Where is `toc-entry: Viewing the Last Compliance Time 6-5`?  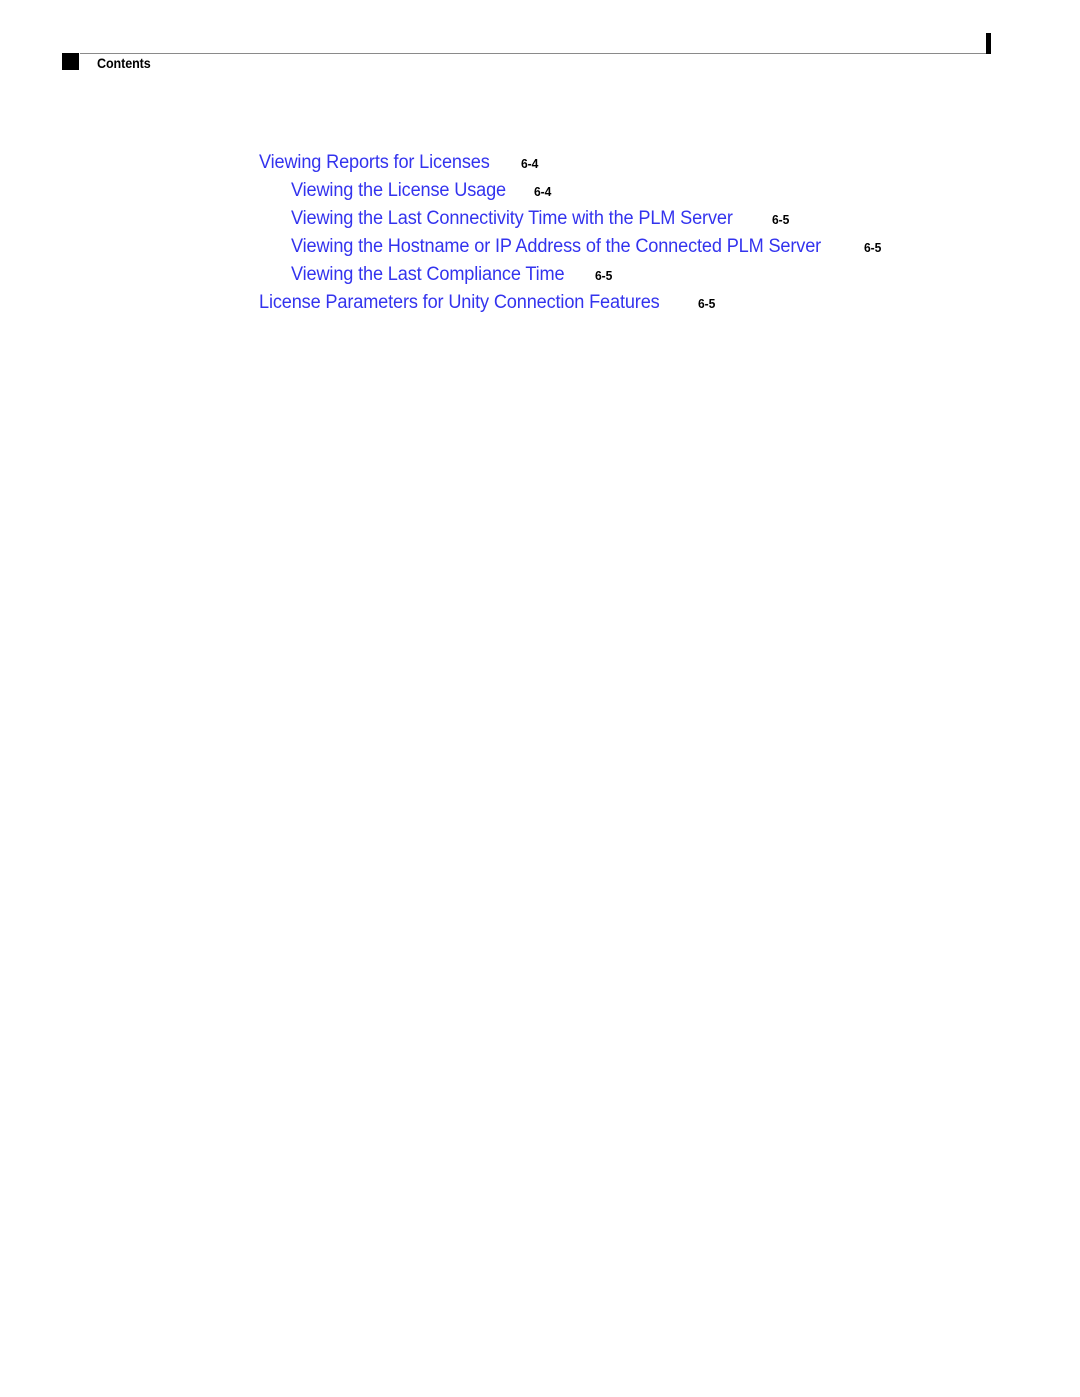 toc-entry: Viewing the Last Compliance Time 6-5 is located at coordinates (540, 278).